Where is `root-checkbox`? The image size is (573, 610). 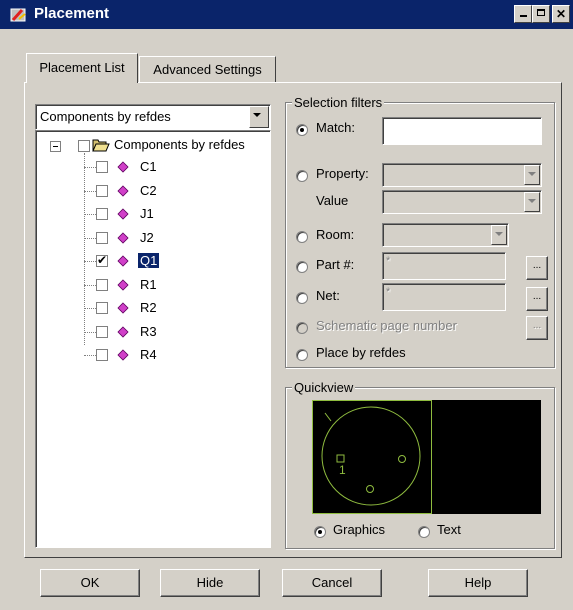 root-checkbox is located at coordinates (84, 146).